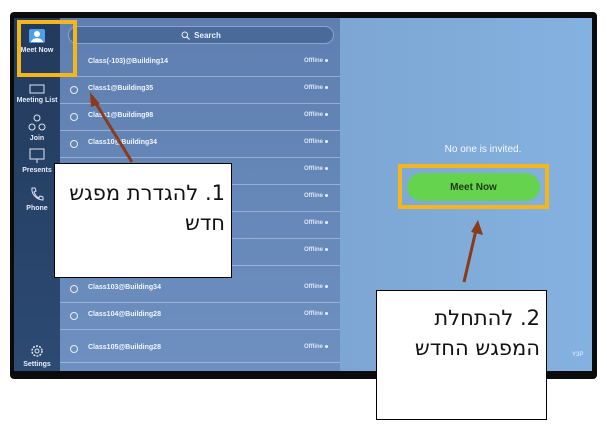  What do you see at coordinates (477, 227) in the screenshot?
I see `arrow-2-head` at bounding box center [477, 227].